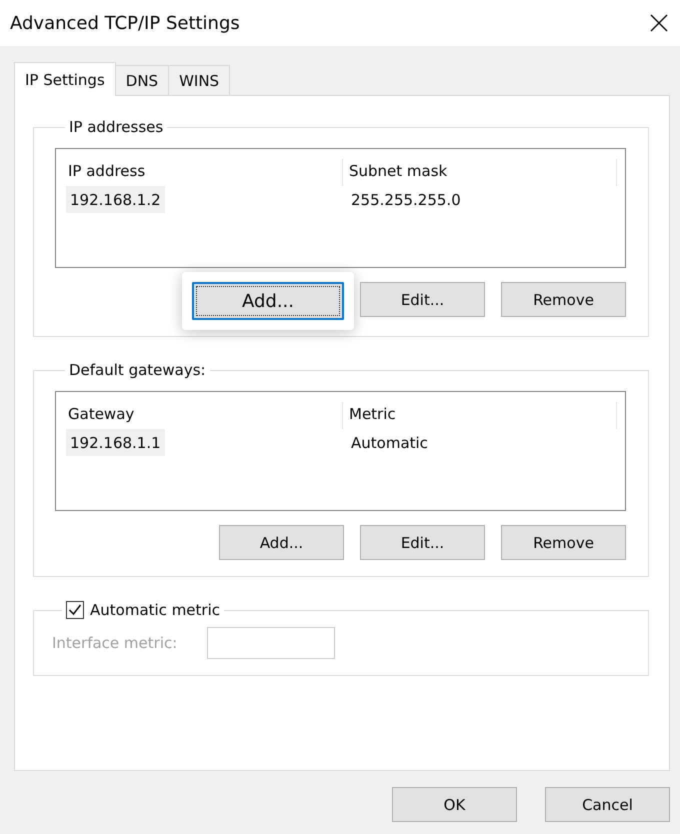 This screenshot has width=680, height=834. Describe the element at coordinates (116, 127) in the screenshot. I see `group-label: IP addresses` at that location.